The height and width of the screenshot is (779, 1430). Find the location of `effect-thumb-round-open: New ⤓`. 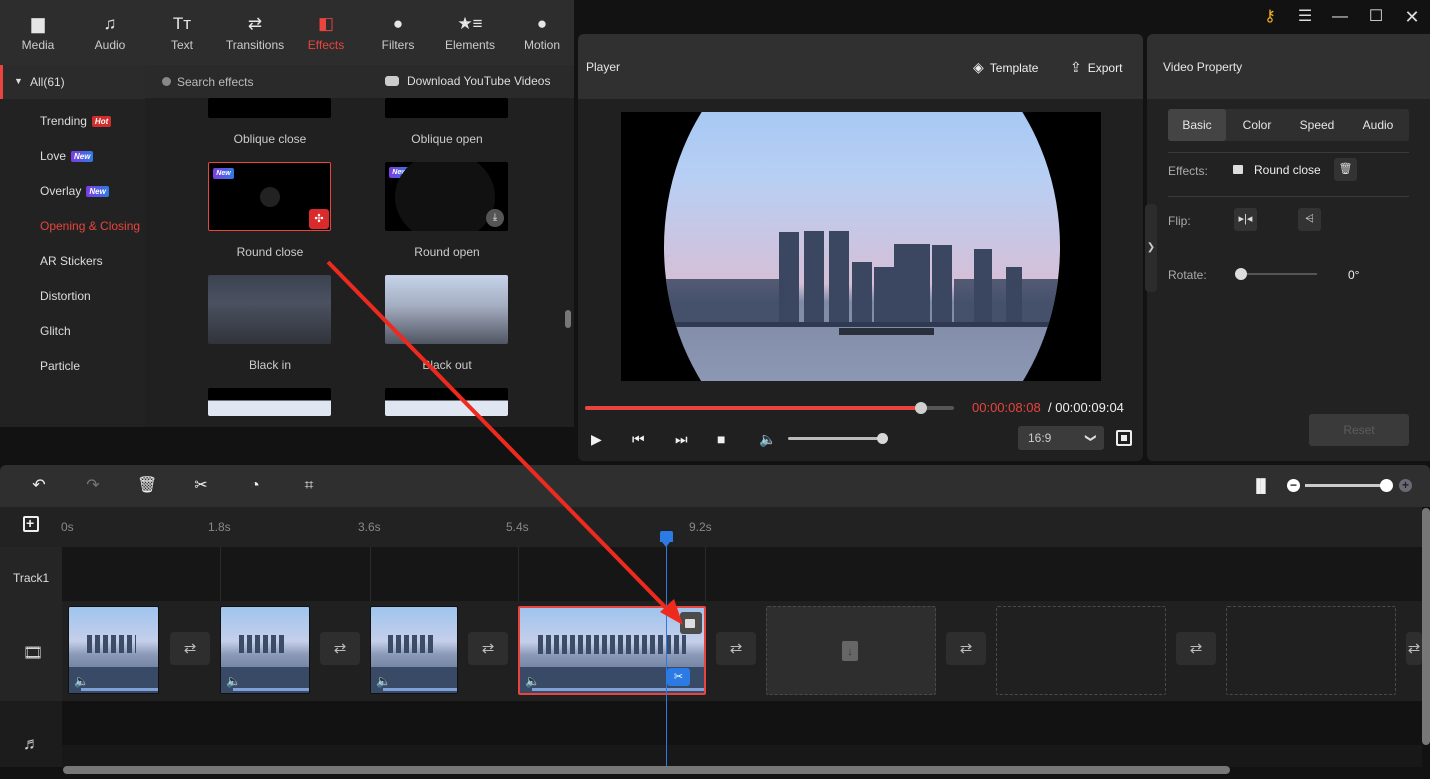

effect-thumb-round-open: New ⤓ is located at coordinates (446, 196).